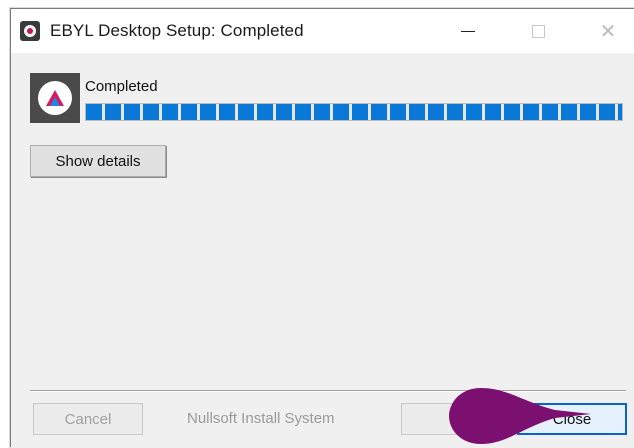  Describe the element at coordinates (322, 31) in the screenshot. I see `title-bar: EBYL Desktop Setup: Completed ✕` at that location.